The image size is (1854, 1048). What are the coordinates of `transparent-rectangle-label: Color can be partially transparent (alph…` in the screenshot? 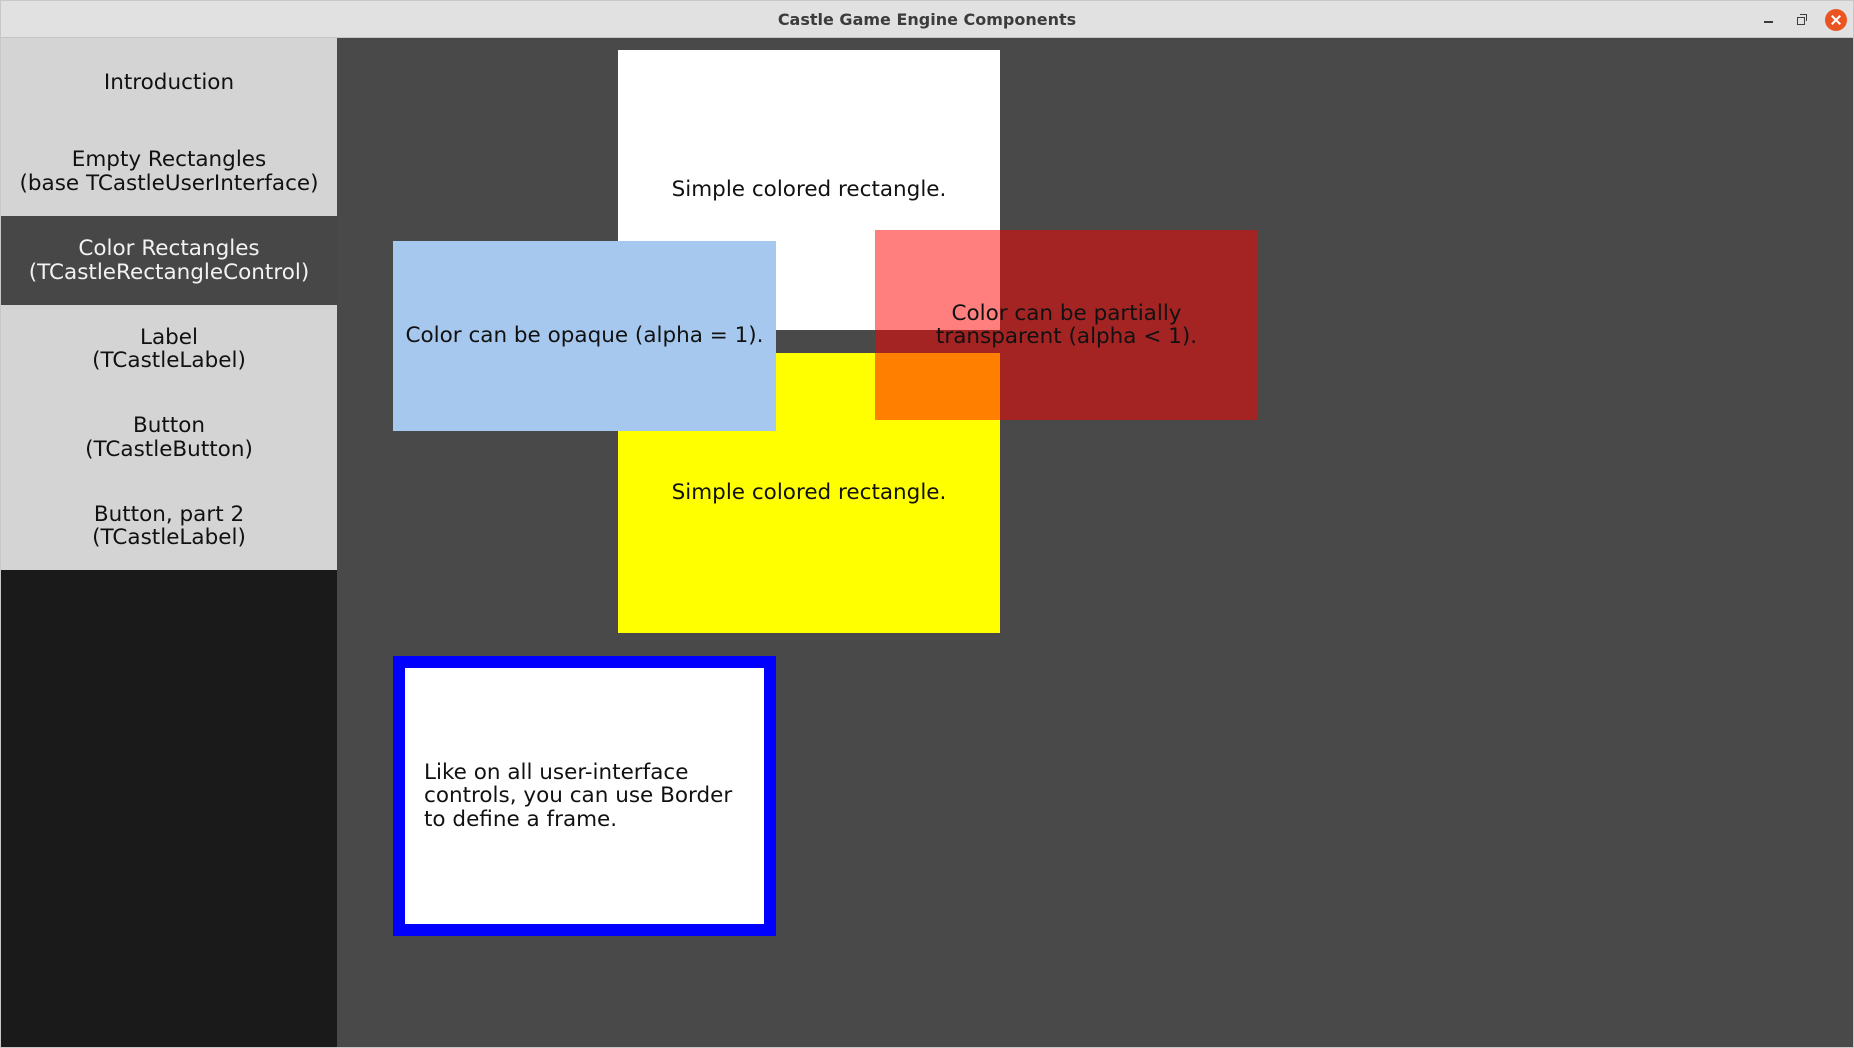 It's located at (1066, 324).